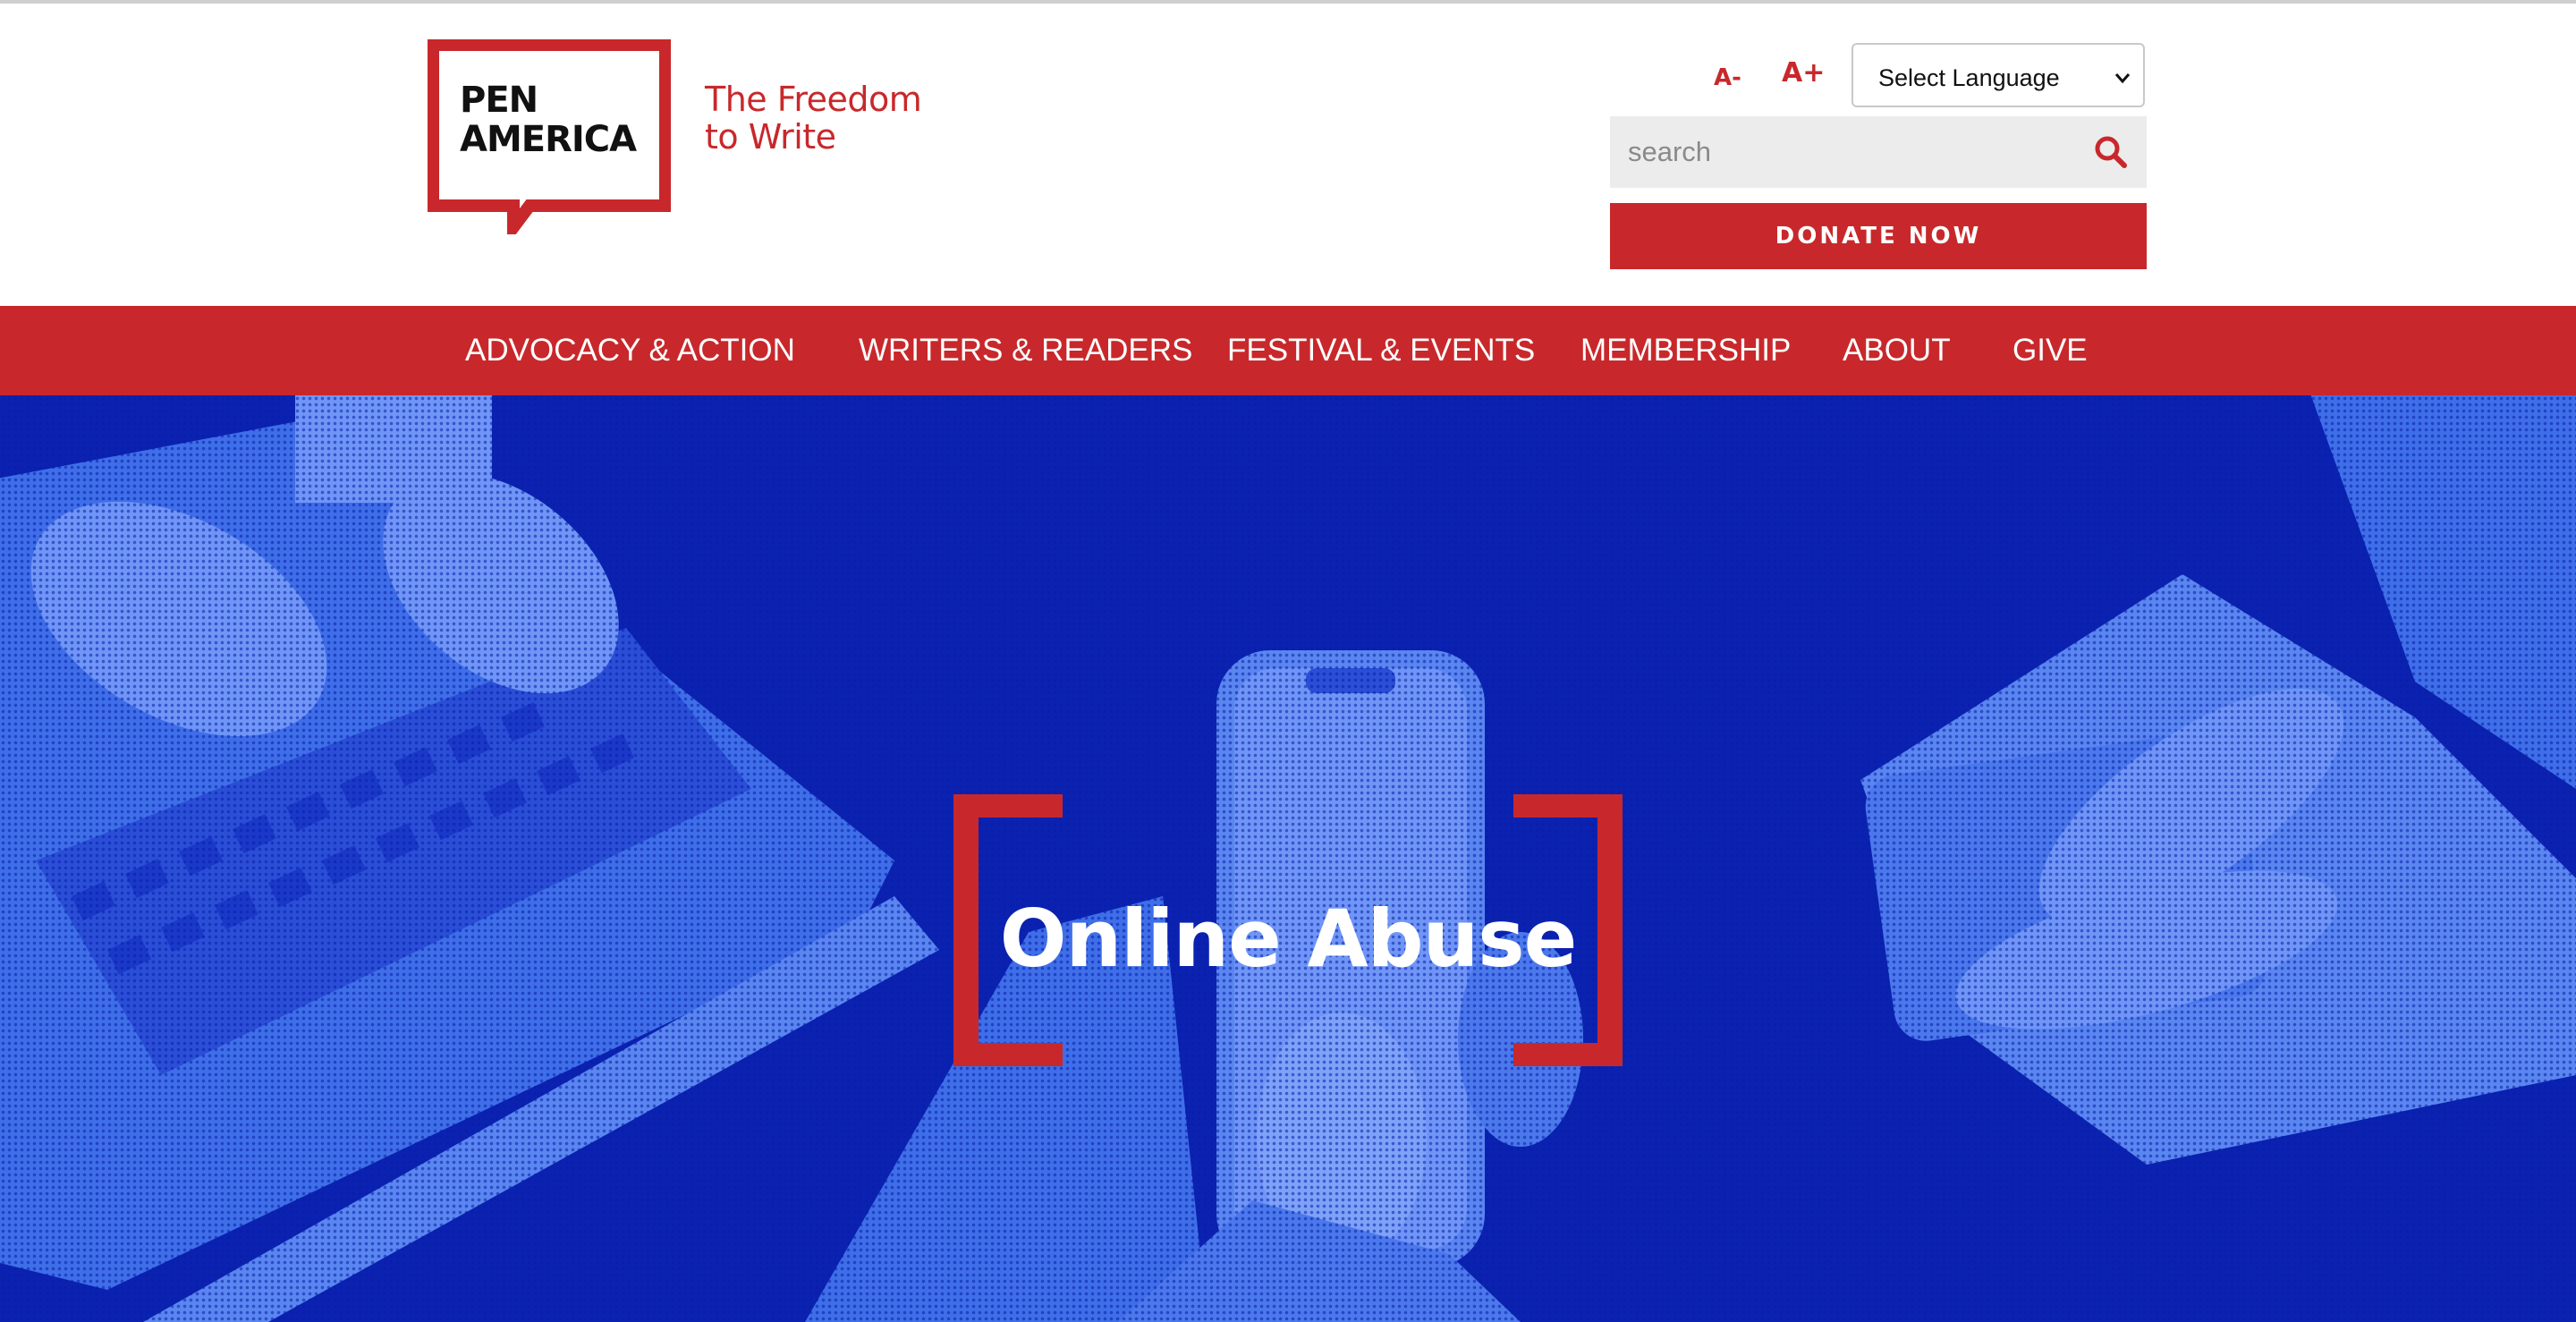 The height and width of the screenshot is (1322, 2576). Describe the element at coordinates (2050, 350) in the screenshot. I see `nav-item-give: GIVE` at that location.